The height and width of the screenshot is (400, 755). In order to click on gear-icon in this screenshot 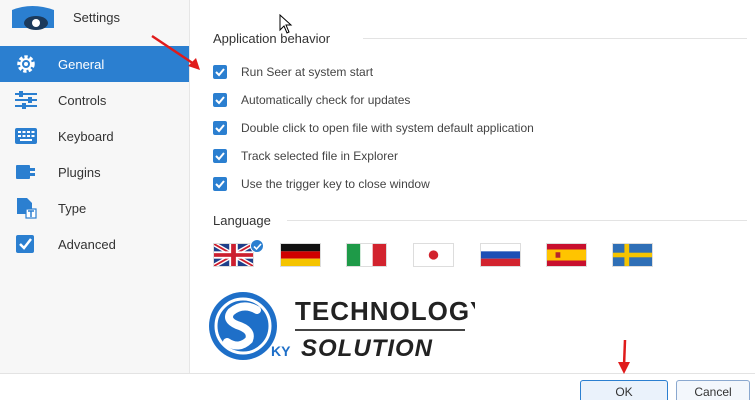, I will do `click(26, 64)`.